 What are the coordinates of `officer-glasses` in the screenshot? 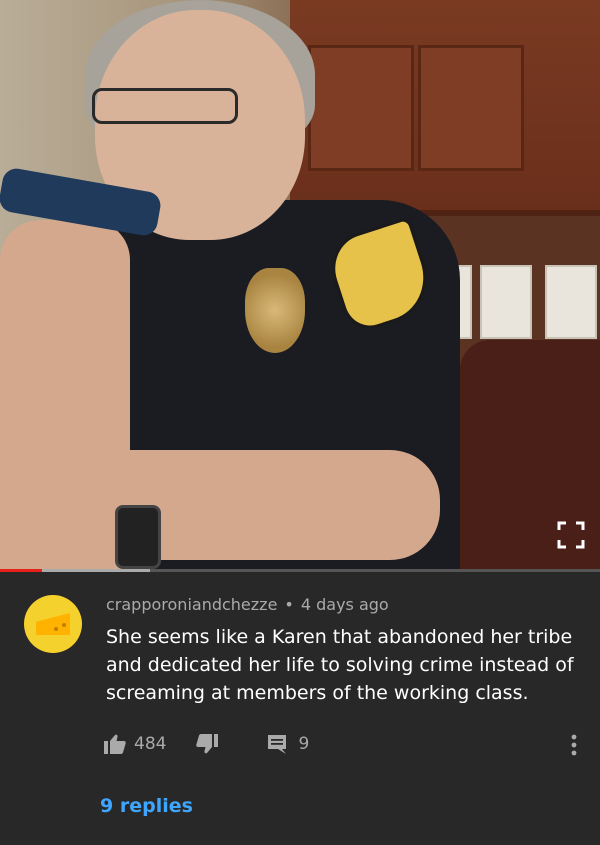 It's located at (165, 106).